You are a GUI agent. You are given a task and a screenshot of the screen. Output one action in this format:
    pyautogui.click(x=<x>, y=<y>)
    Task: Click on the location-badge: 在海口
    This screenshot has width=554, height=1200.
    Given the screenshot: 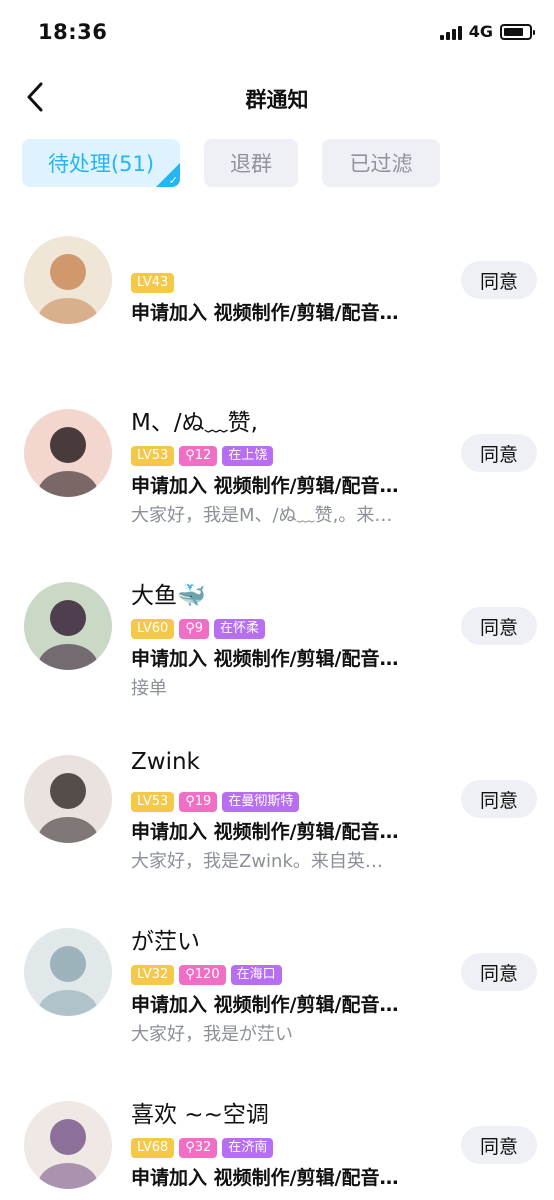 What is the action you would take?
    pyautogui.click(x=256, y=975)
    